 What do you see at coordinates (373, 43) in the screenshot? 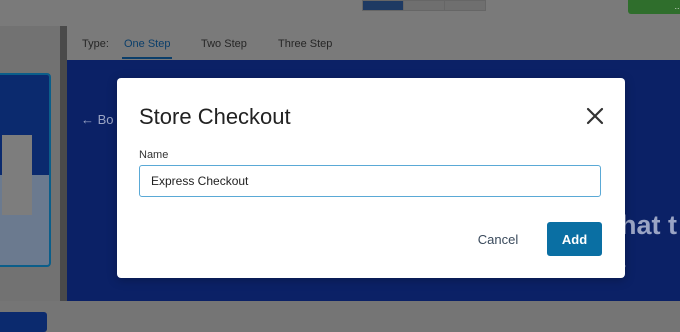
I see `type-tabs-bar: Type: One Step Two Step Three Step` at bounding box center [373, 43].